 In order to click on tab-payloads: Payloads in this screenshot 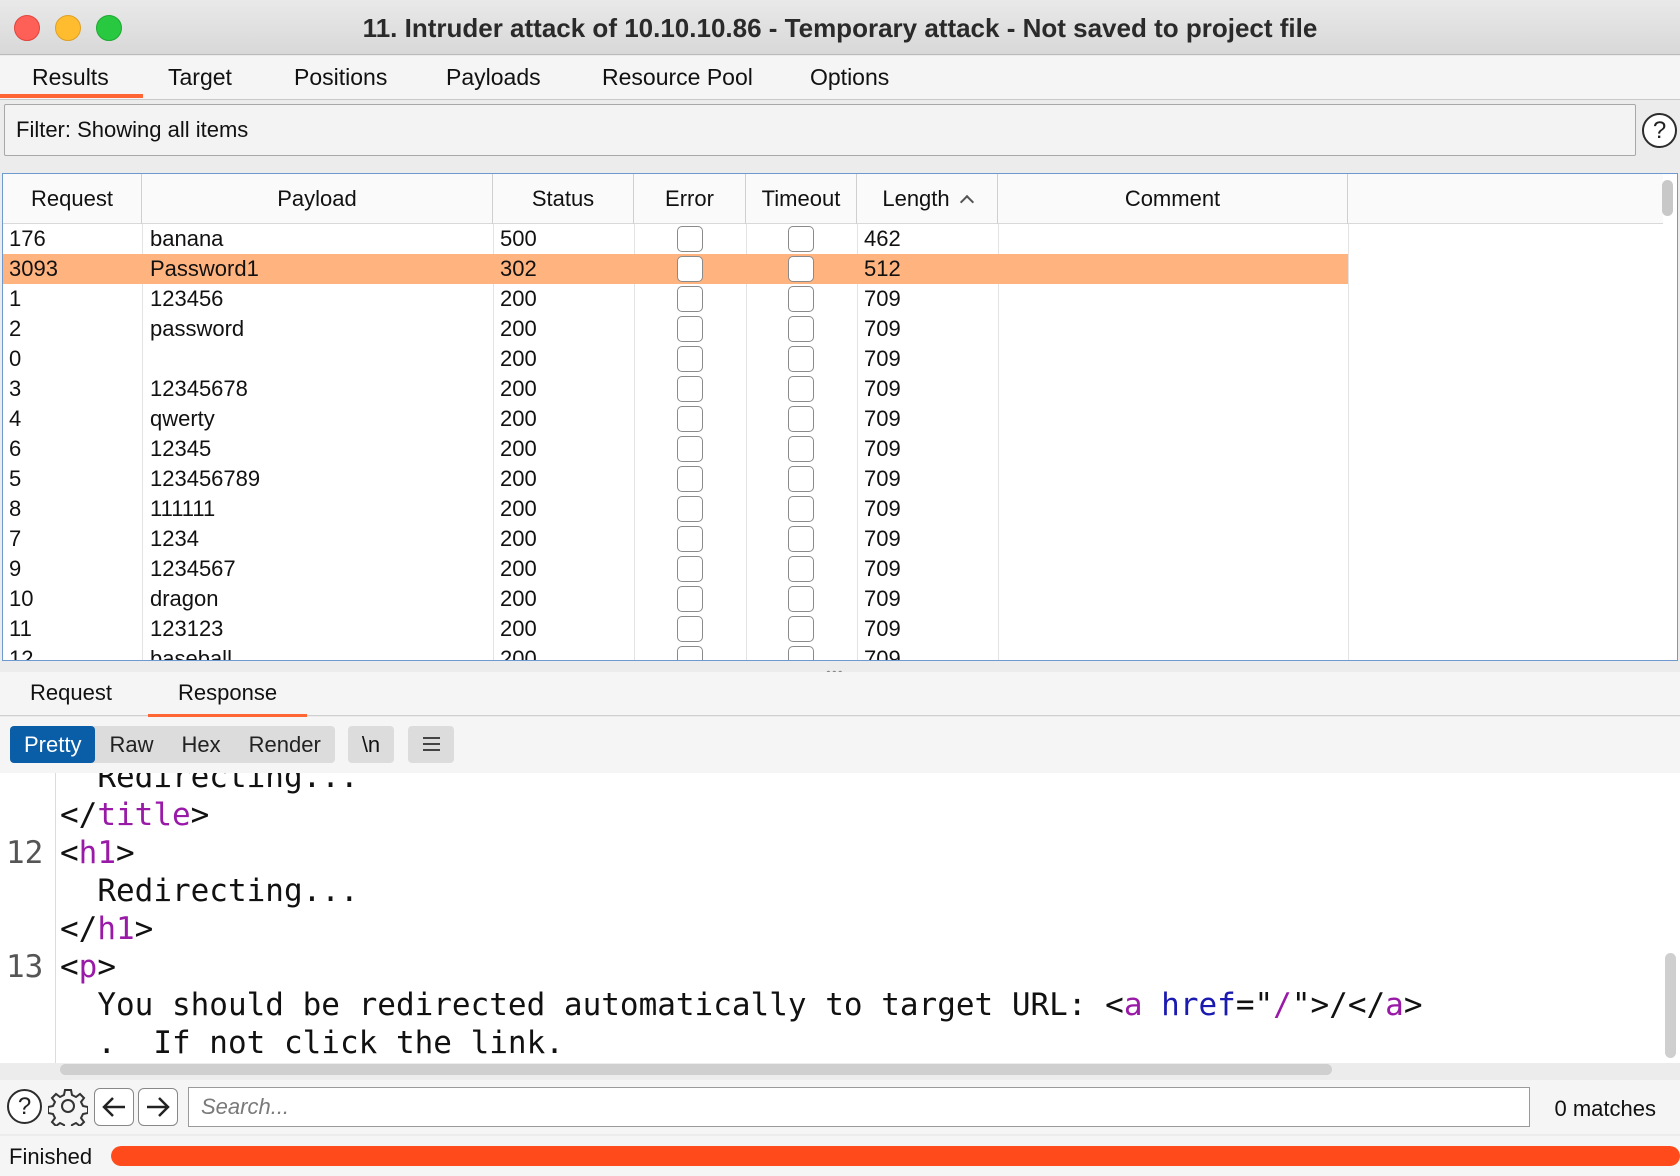, I will do `click(493, 77)`.